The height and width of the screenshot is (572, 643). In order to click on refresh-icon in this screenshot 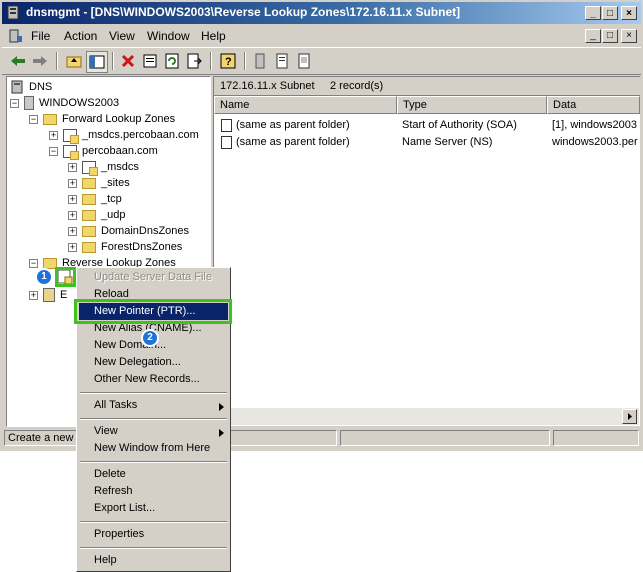, I will do `click(172, 61)`.